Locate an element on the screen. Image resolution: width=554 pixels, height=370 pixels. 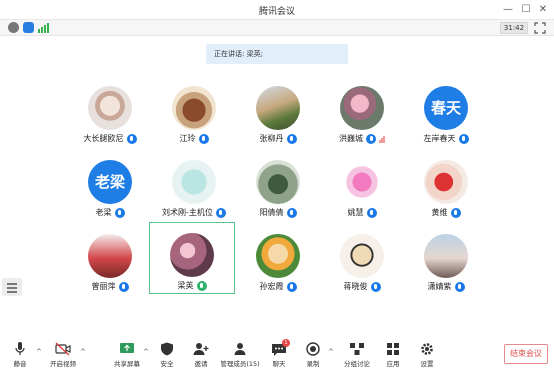
participant-tile: 姚慧 is located at coordinates (362, 186).